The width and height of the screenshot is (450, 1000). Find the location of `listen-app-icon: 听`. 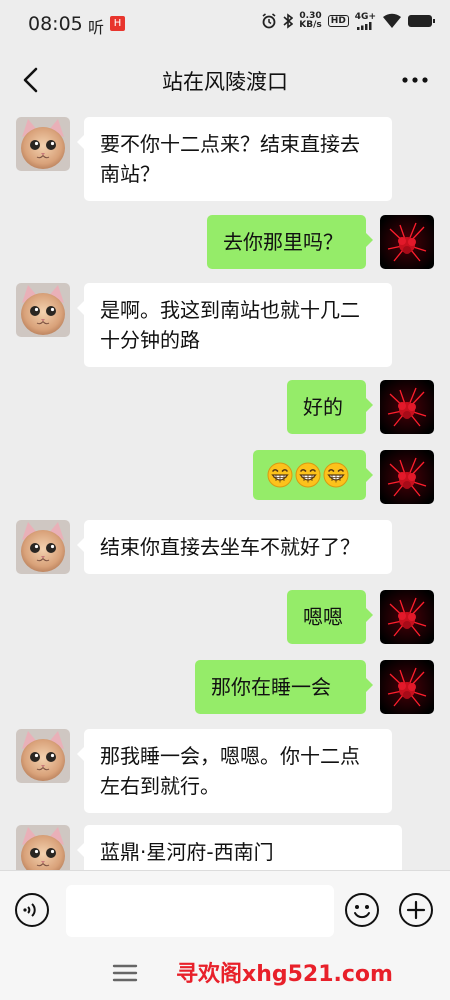

listen-app-icon: 听 is located at coordinates (96, 27).